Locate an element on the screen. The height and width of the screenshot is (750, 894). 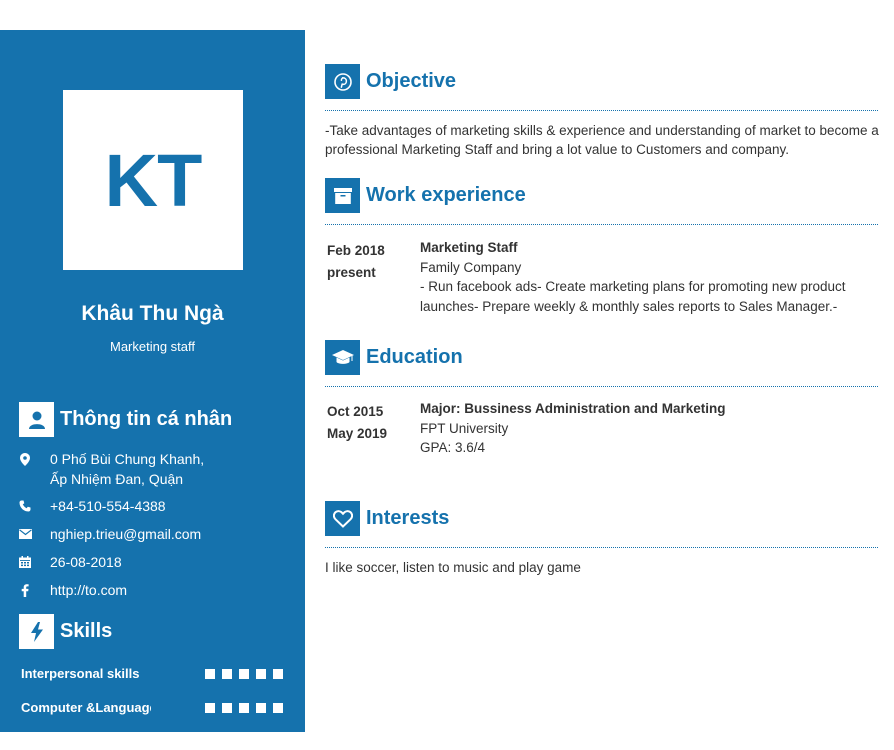
user-icon is located at coordinates (36, 419).